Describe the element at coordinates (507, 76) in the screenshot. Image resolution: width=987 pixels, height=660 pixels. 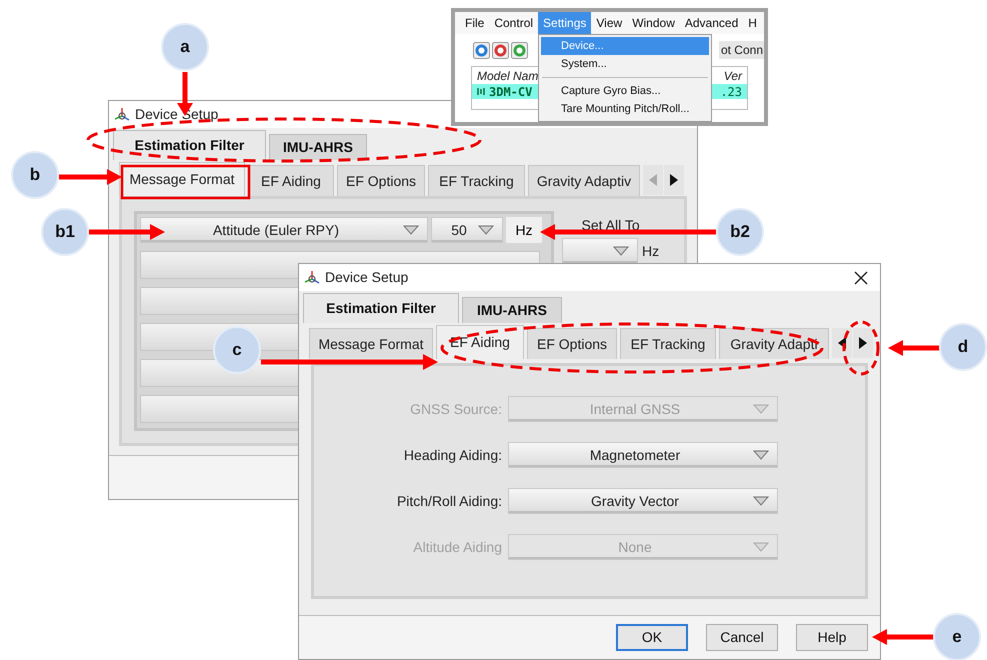
I see `column-header: Model Nam` at that location.